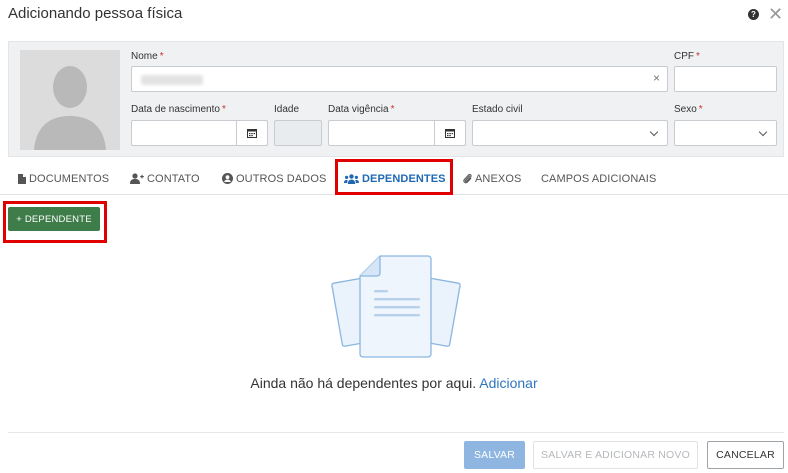 Image resolution: width=788 pixels, height=473 pixels. What do you see at coordinates (745, 455) in the screenshot?
I see `cancel-button: CANCELAR` at bounding box center [745, 455].